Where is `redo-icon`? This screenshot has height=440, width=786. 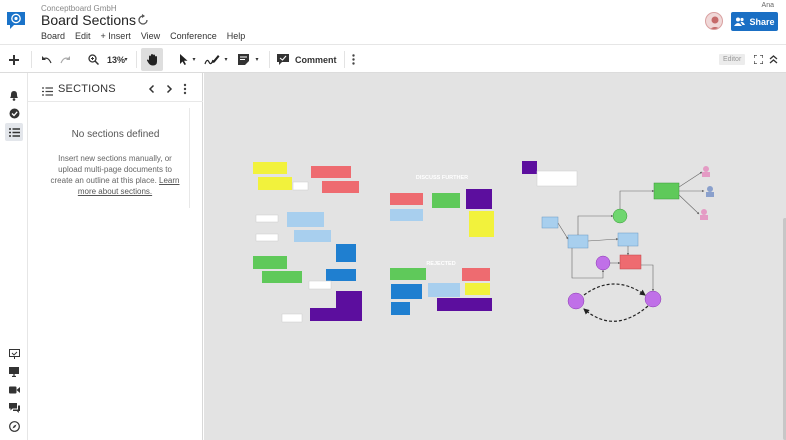 redo-icon is located at coordinates (65, 59).